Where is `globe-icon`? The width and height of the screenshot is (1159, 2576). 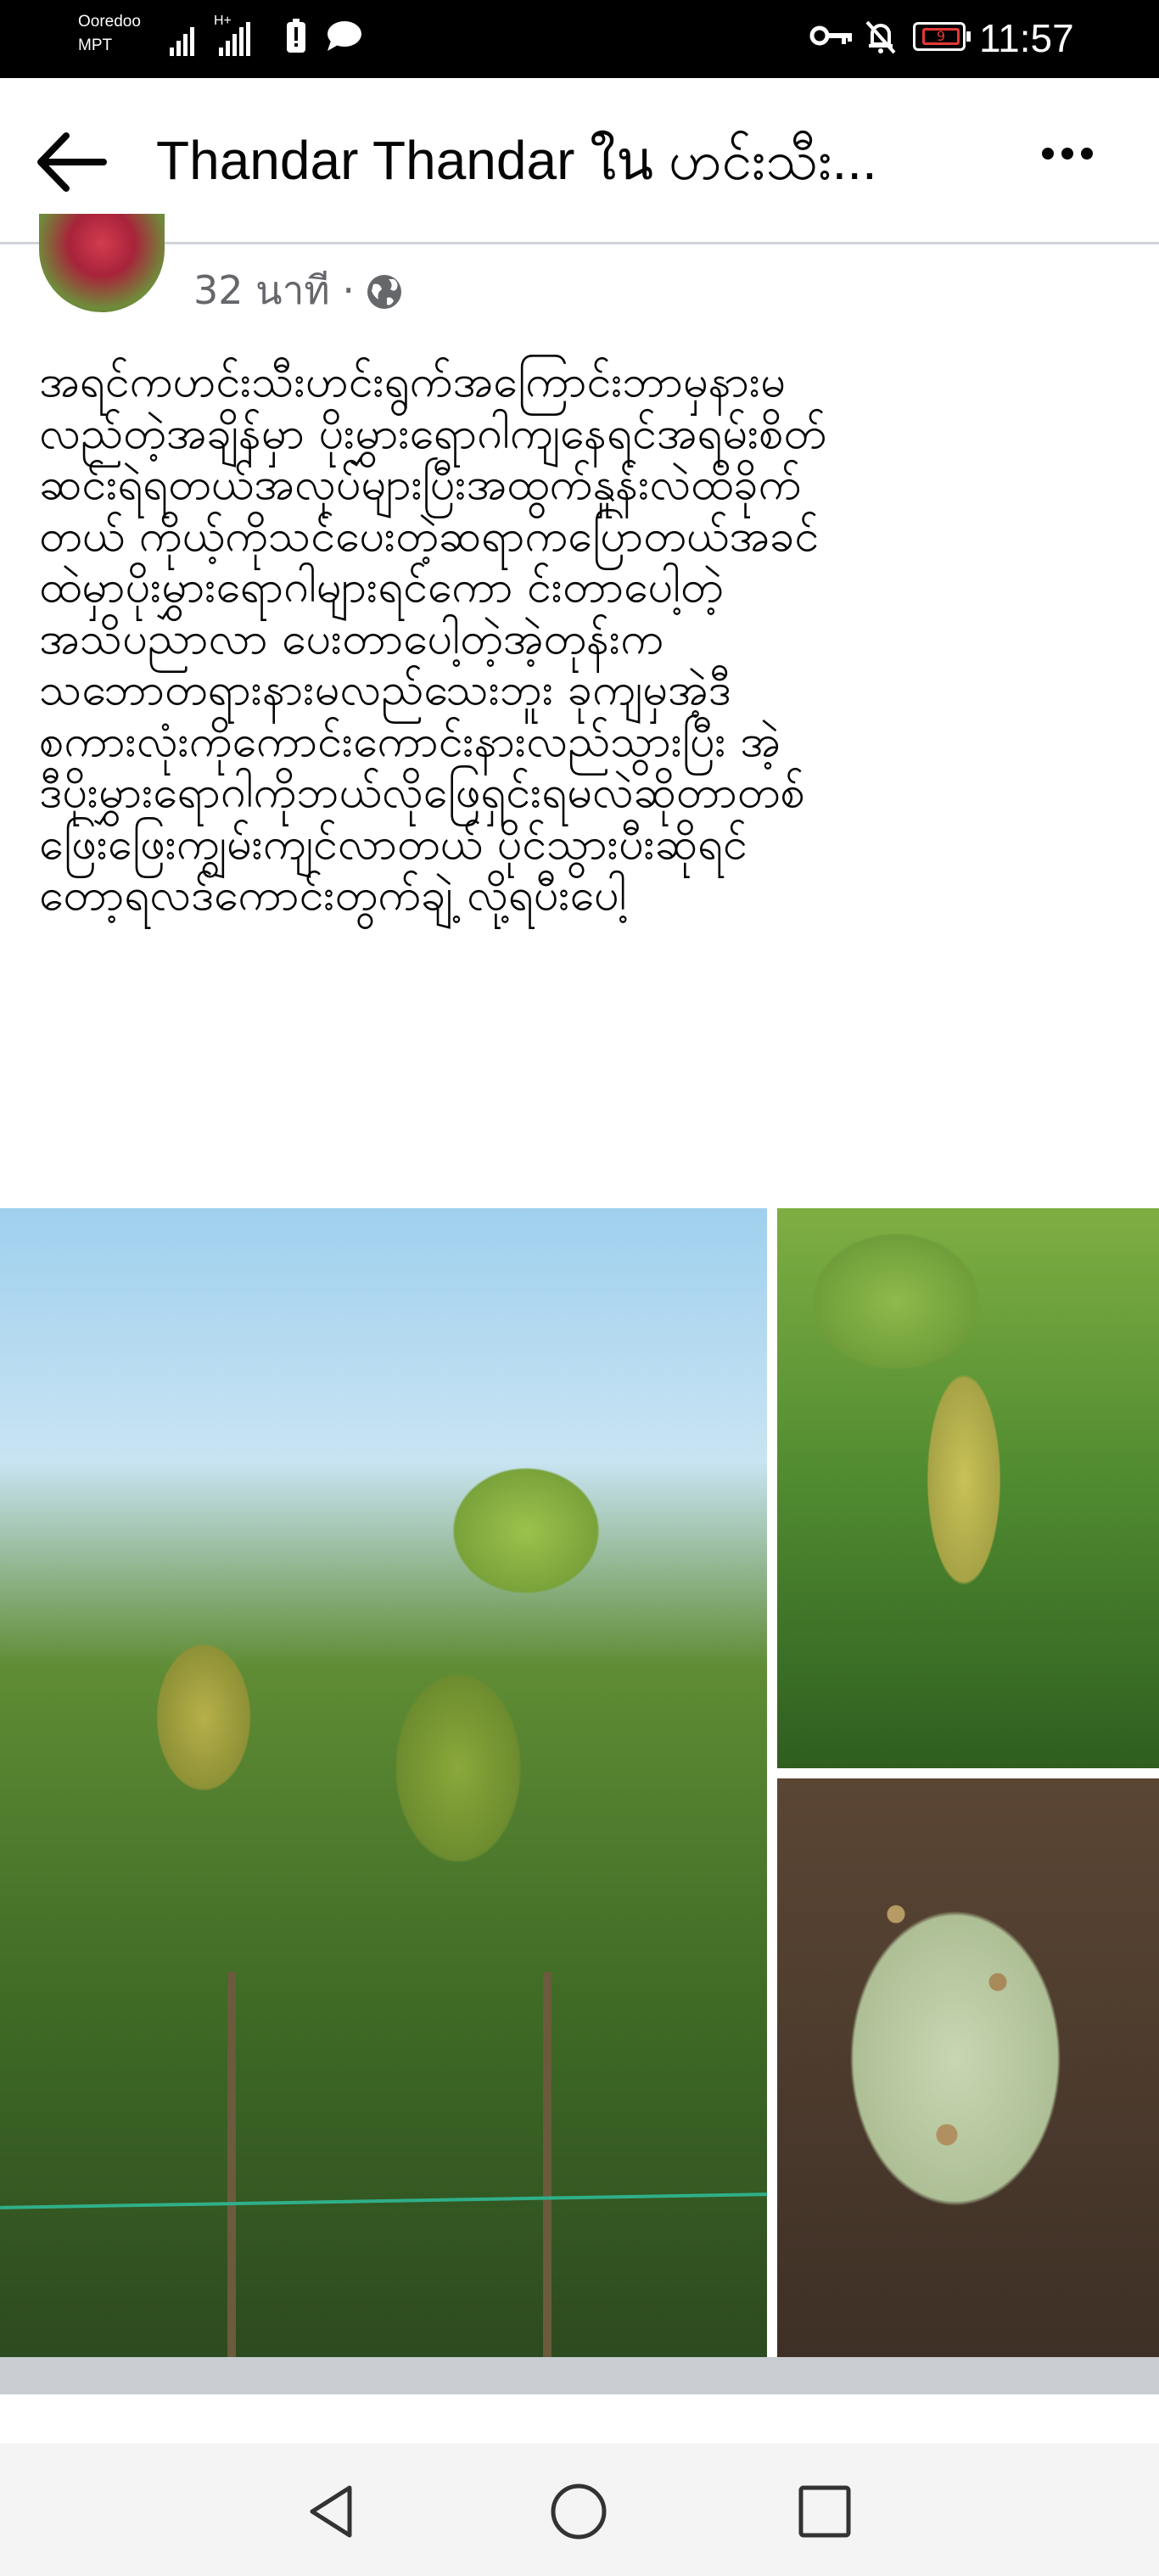 globe-icon is located at coordinates (384, 290).